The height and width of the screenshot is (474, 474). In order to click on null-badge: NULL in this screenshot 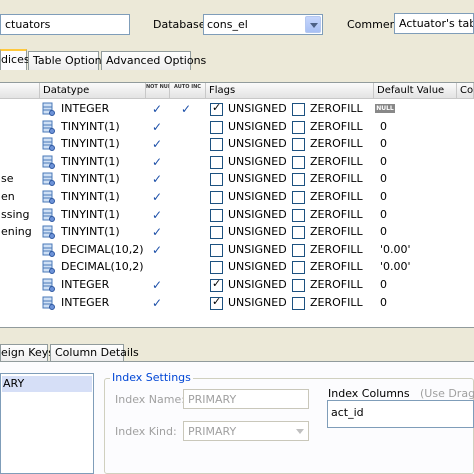, I will do `click(385, 108)`.